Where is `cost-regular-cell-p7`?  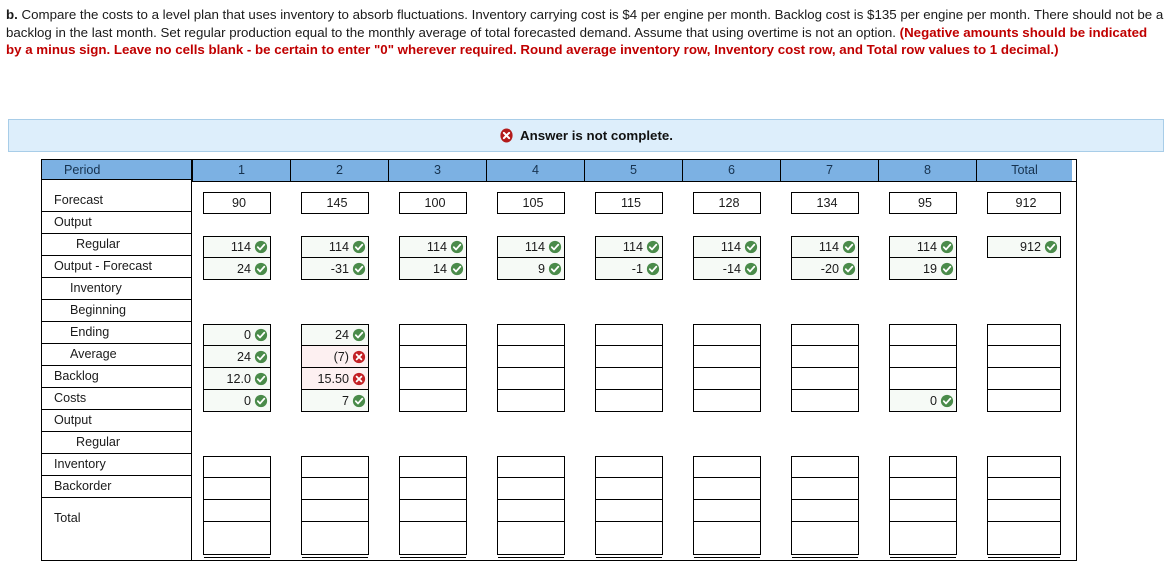 cost-regular-cell-p7 is located at coordinates (825, 467).